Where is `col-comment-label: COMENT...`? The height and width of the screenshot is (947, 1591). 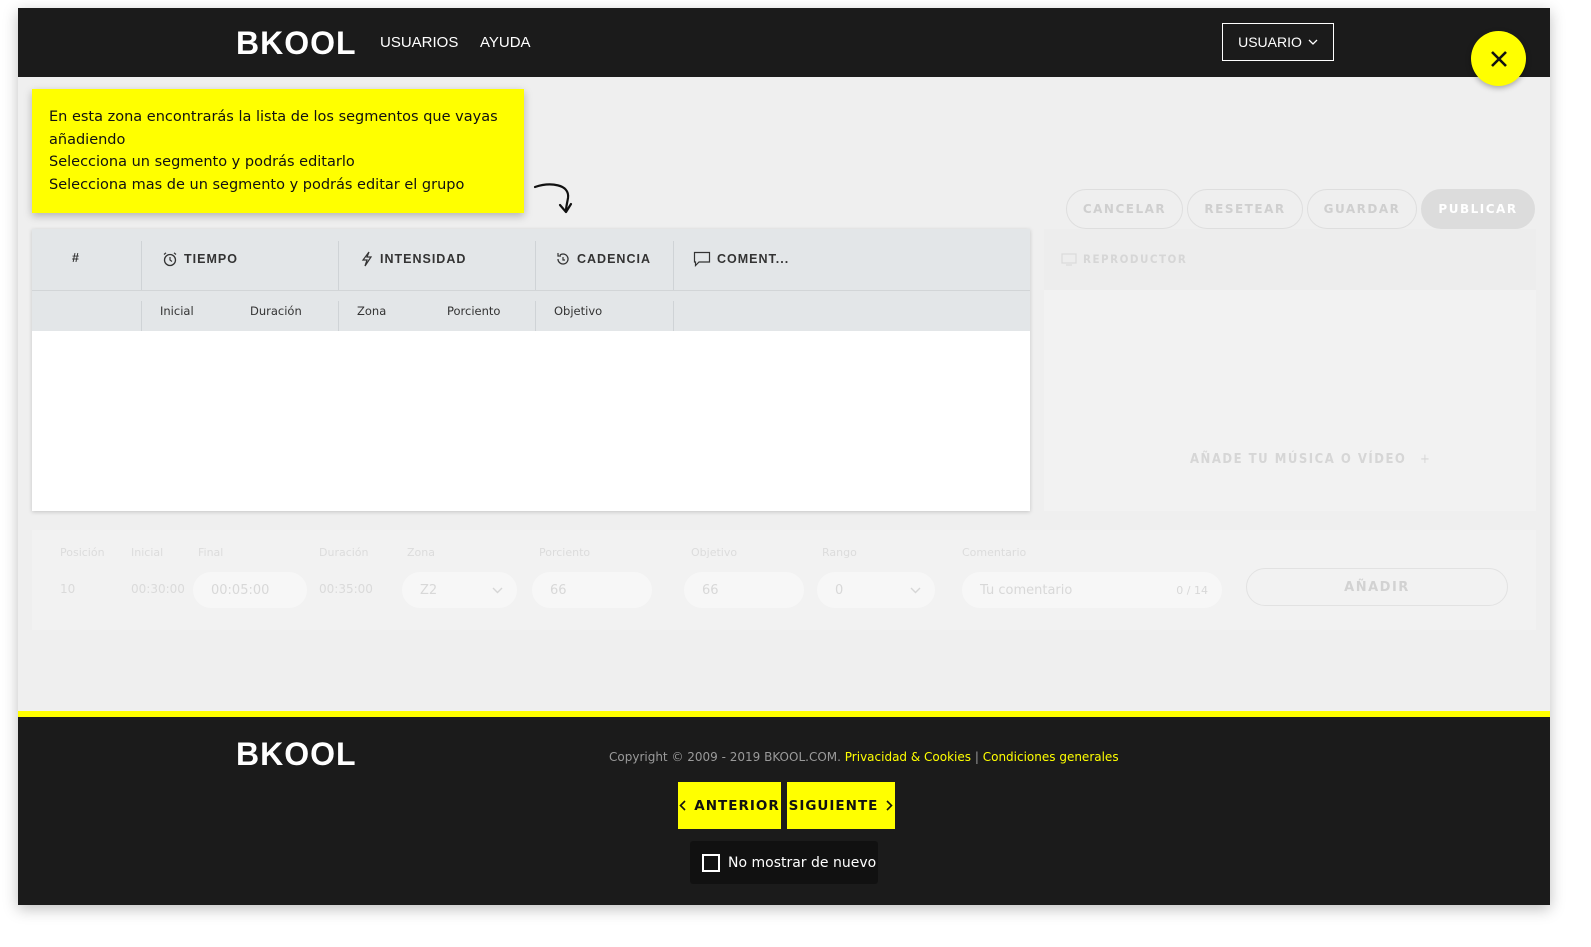 col-comment-label: COMENT... is located at coordinates (753, 259).